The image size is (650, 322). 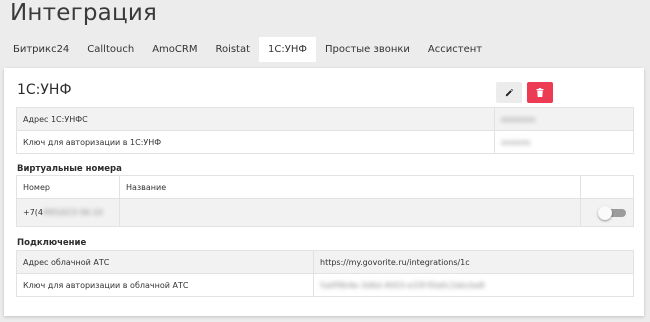 What do you see at coordinates (69, 169) in the screenshot?
I see `virtual-numbers-title: Виртуальные номера` at bounding box center [69, 169].